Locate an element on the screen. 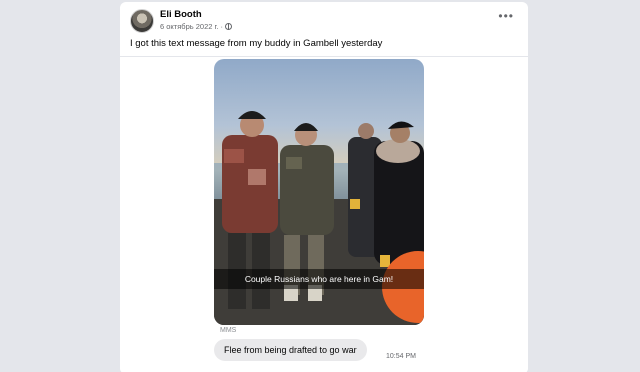 This screenshot has width=640, height=372. more-options-button: ••• is located at coordinates (506, 16).